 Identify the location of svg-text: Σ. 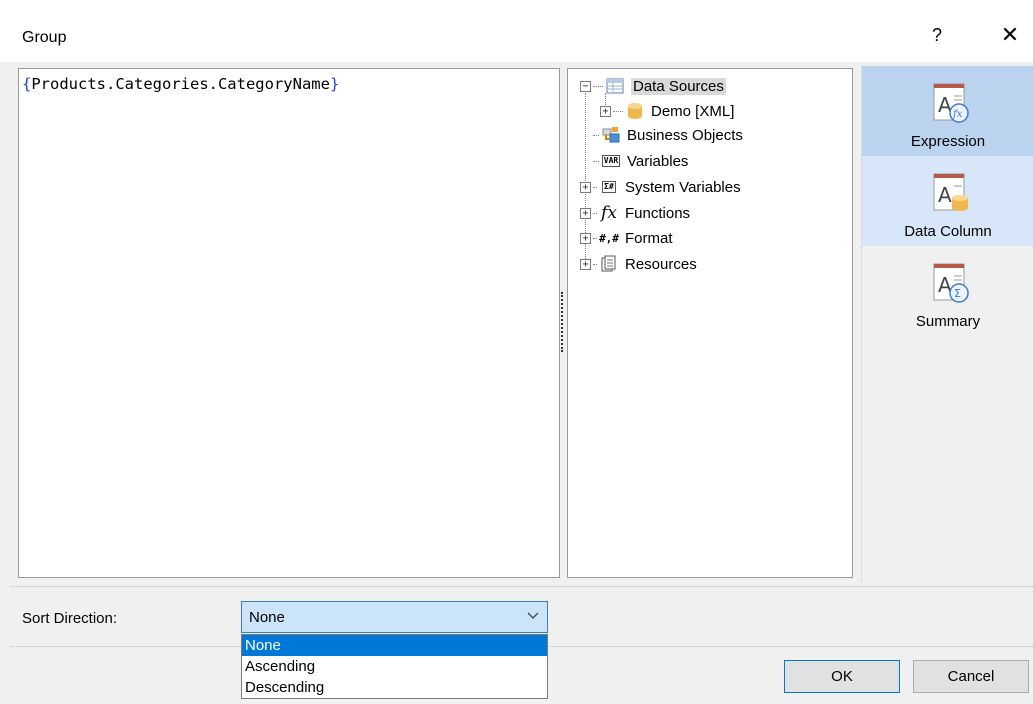
(957, 293).